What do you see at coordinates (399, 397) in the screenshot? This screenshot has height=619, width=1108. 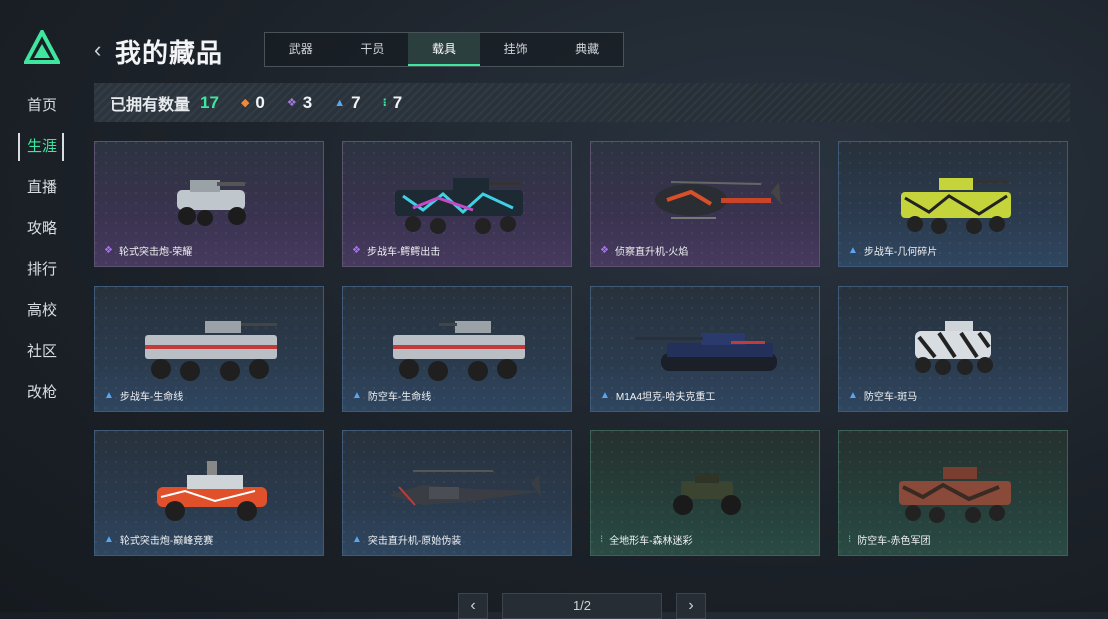 I see `card-name: 防空车-生命线` at bounding box center [399, 397].